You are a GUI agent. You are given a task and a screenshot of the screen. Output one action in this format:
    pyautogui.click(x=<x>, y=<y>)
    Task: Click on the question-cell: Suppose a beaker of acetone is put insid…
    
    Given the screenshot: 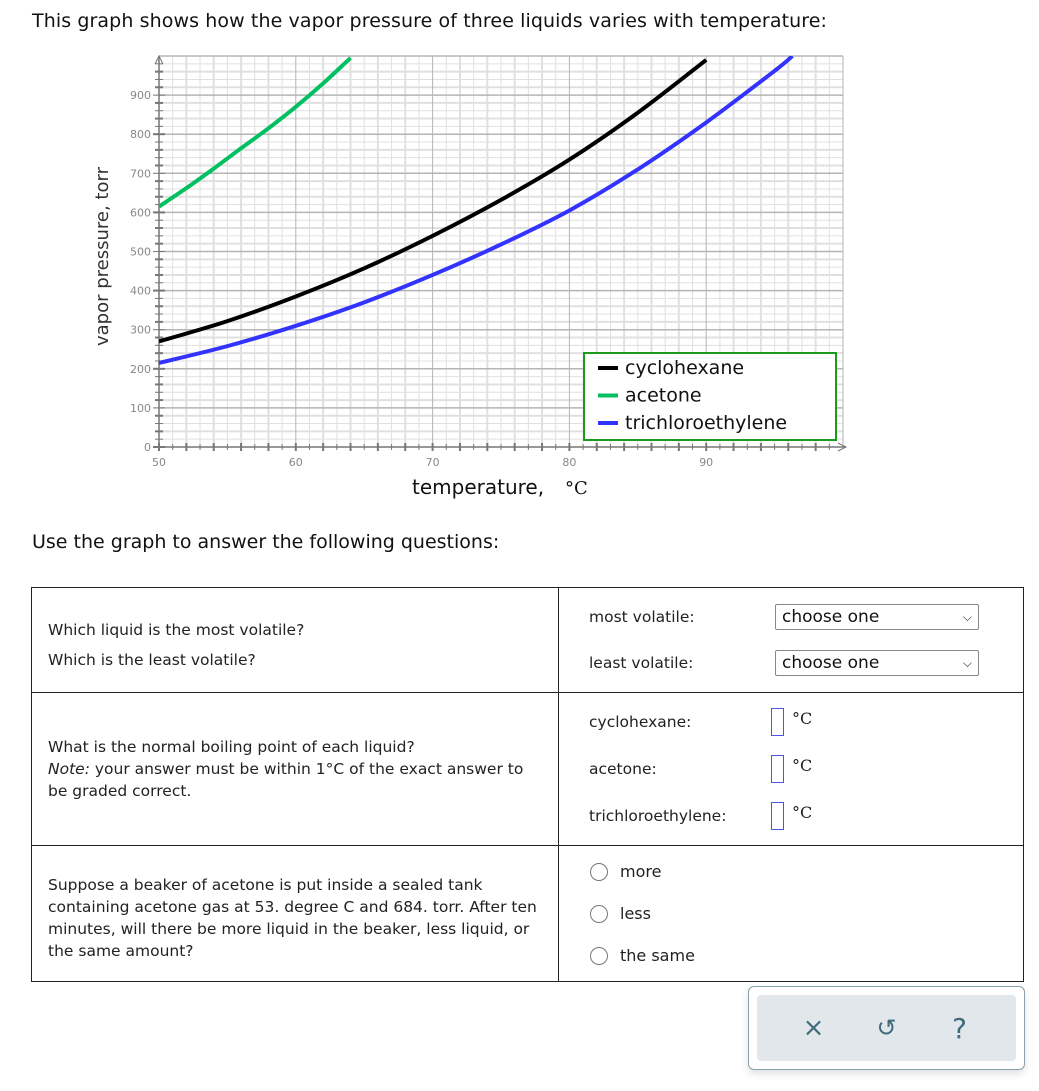 What is the action you would take?
    pyautogui.click(x=295, y=913)
    